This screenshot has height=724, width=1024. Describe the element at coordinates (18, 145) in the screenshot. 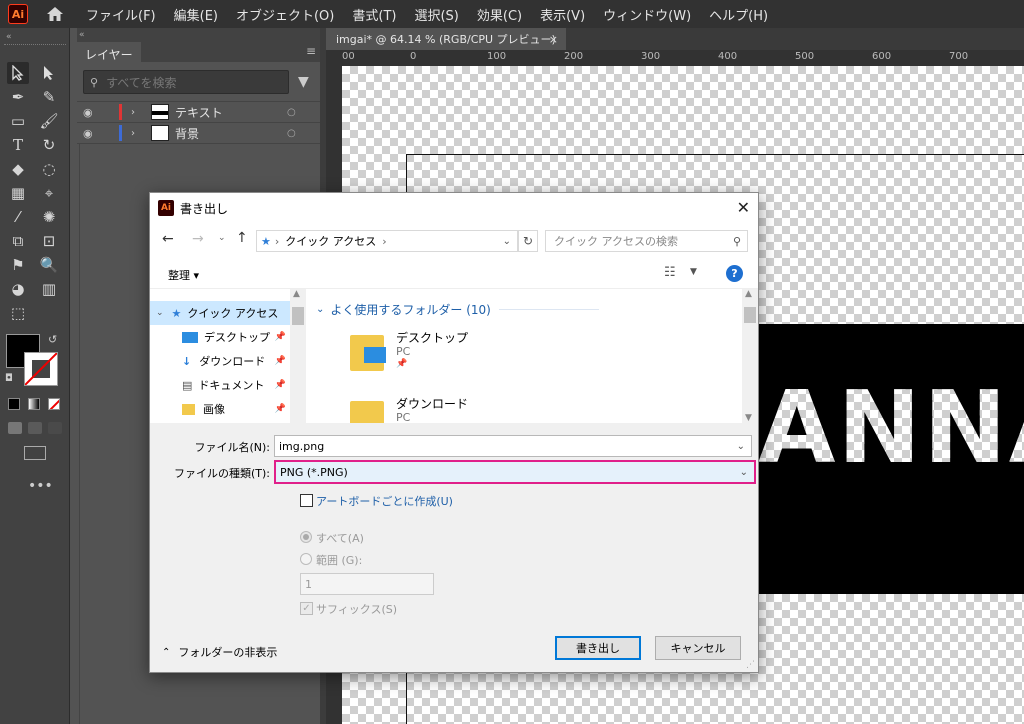

I see `type-tool-icon: T` at that location.